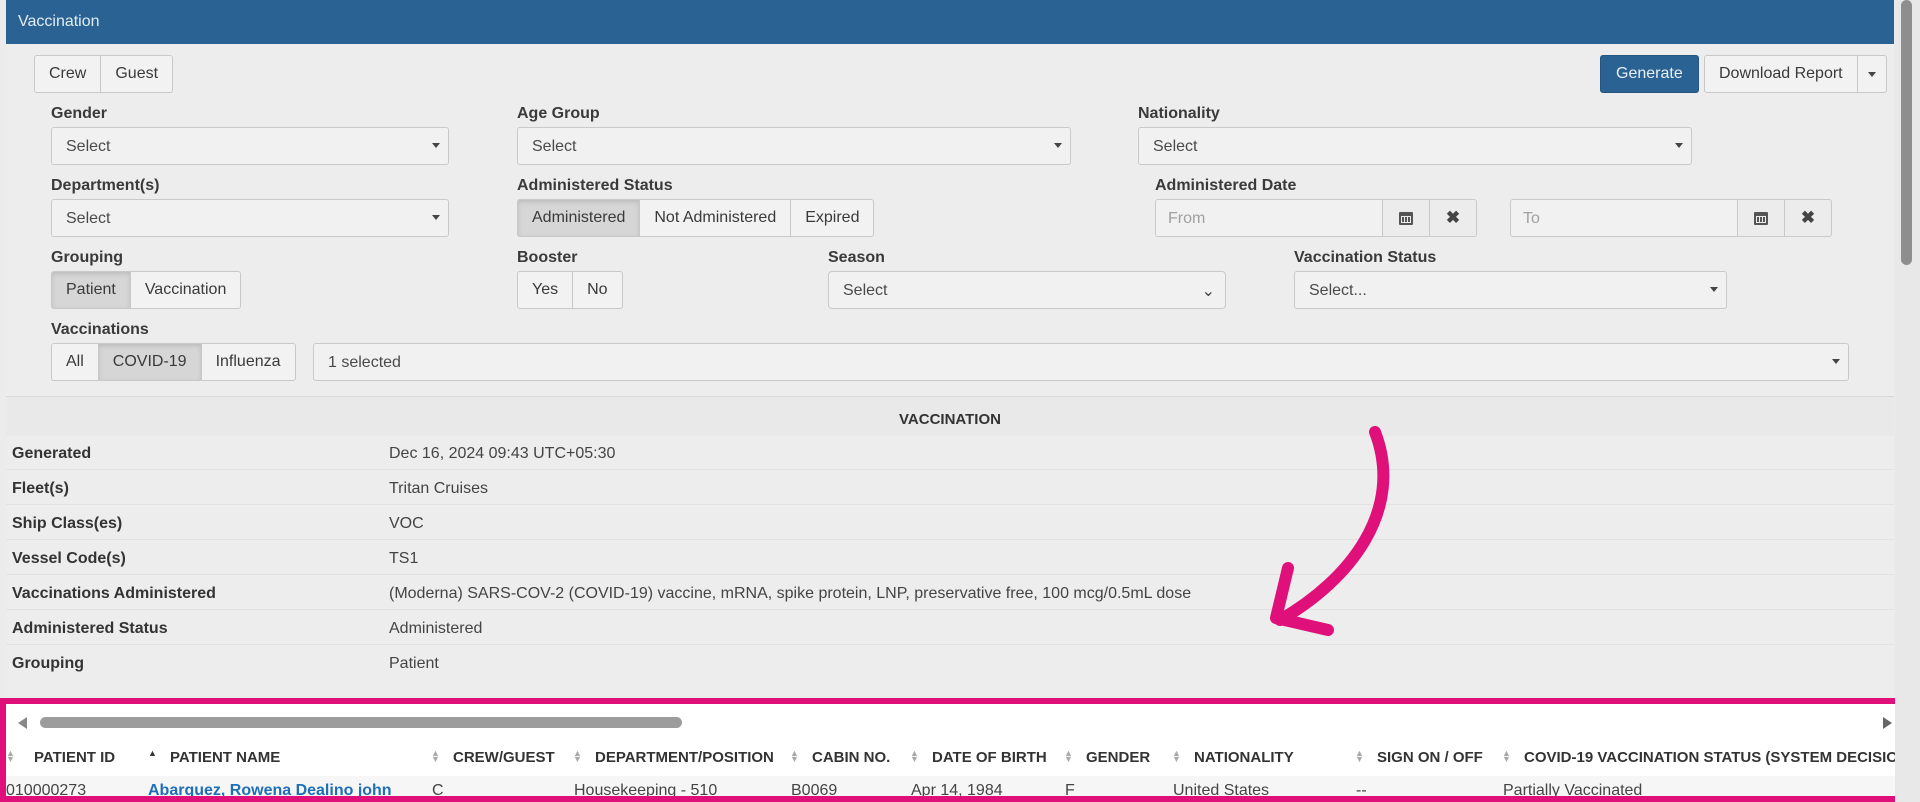 This screenshot has height=802, width=1920. I want to click on vaccination-status-label: Vaccination Status, so click(1365, 257).